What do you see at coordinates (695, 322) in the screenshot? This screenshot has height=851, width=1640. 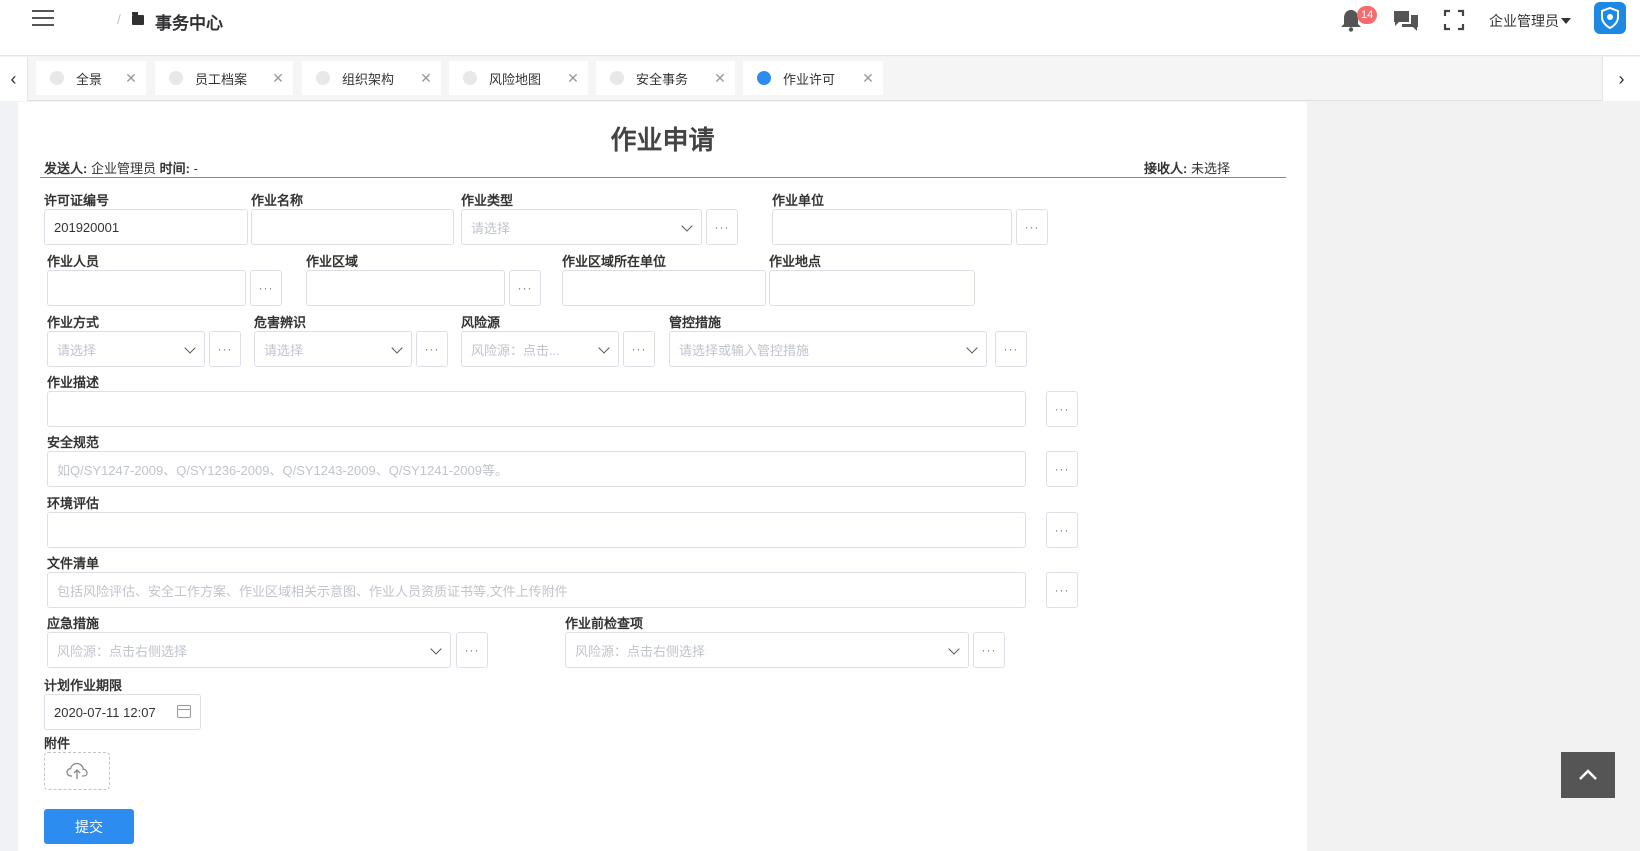 I see `control-measures-label: 管控措施` at bounding box center [695, 322].